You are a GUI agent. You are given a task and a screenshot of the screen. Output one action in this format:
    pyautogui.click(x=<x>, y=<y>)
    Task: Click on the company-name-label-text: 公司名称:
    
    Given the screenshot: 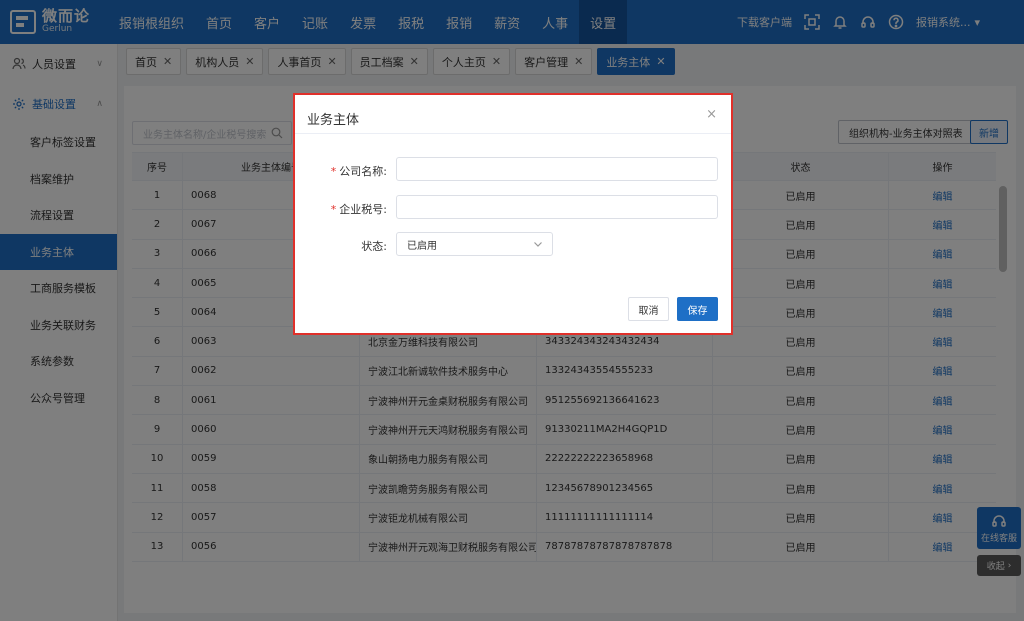 What is the action you would take?
    pyautogui.click(x=363, y=171)
    